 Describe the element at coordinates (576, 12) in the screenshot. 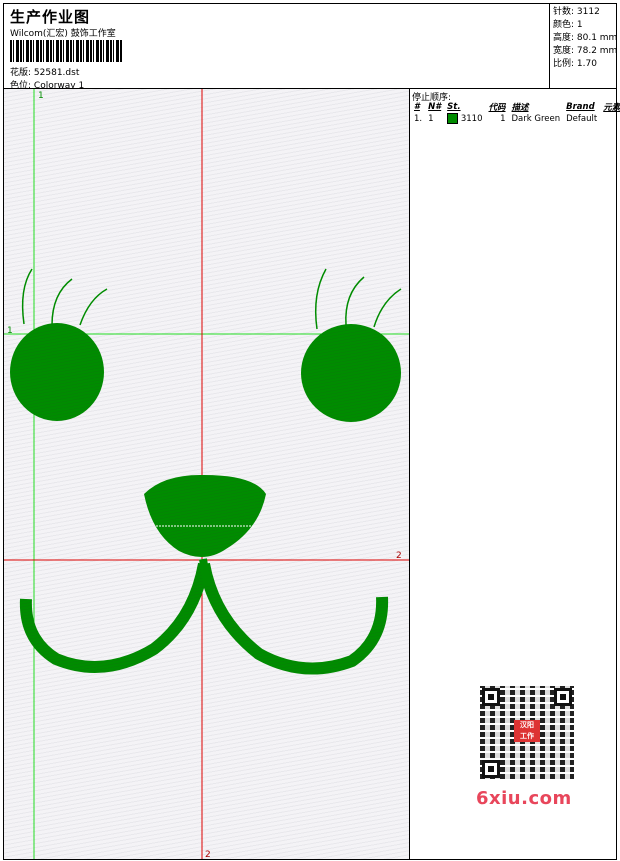

I see `stitch-count: 针数: 3112` at that location.